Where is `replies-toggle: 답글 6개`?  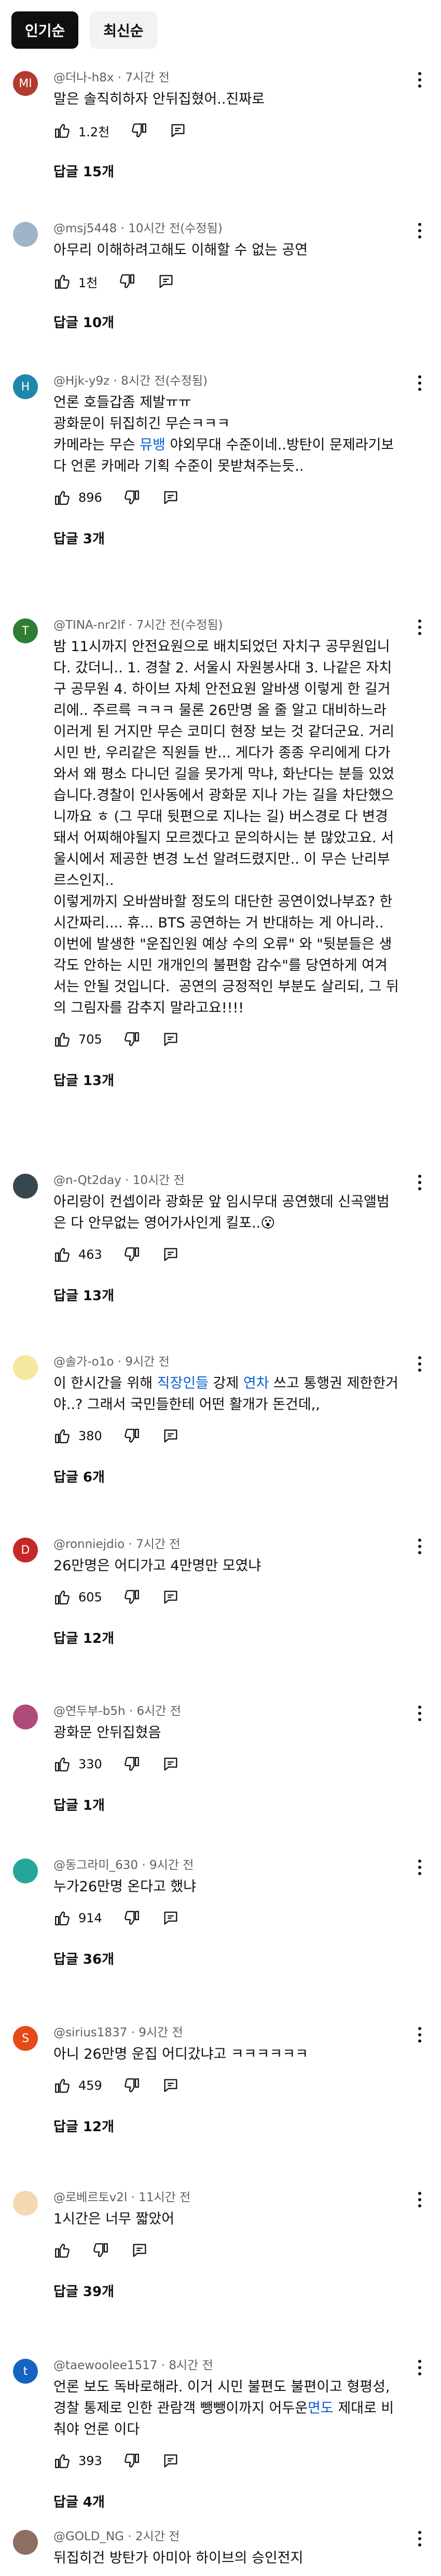 replies-toggle: 답글 6개 is located at coordinates (226, 1477).